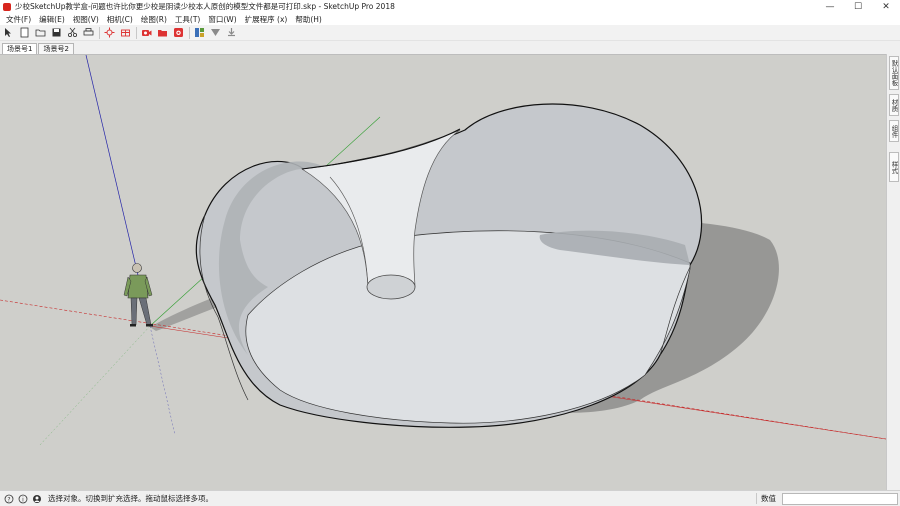  Describe the element at coordinates (266, 19) in the screenshot. I see `menu-extensions: 扩展程序 (x)` at that location.